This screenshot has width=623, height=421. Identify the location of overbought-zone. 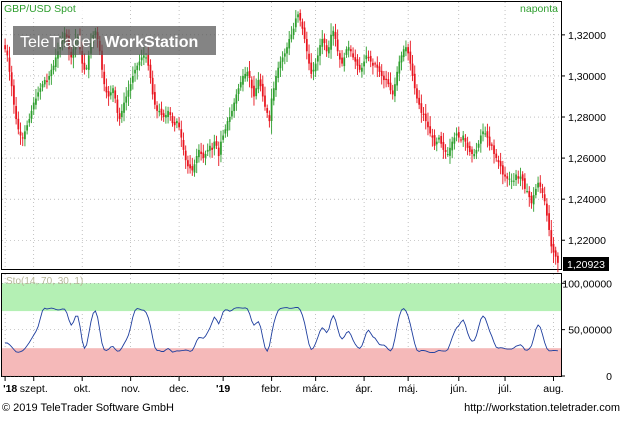
(281, 297).